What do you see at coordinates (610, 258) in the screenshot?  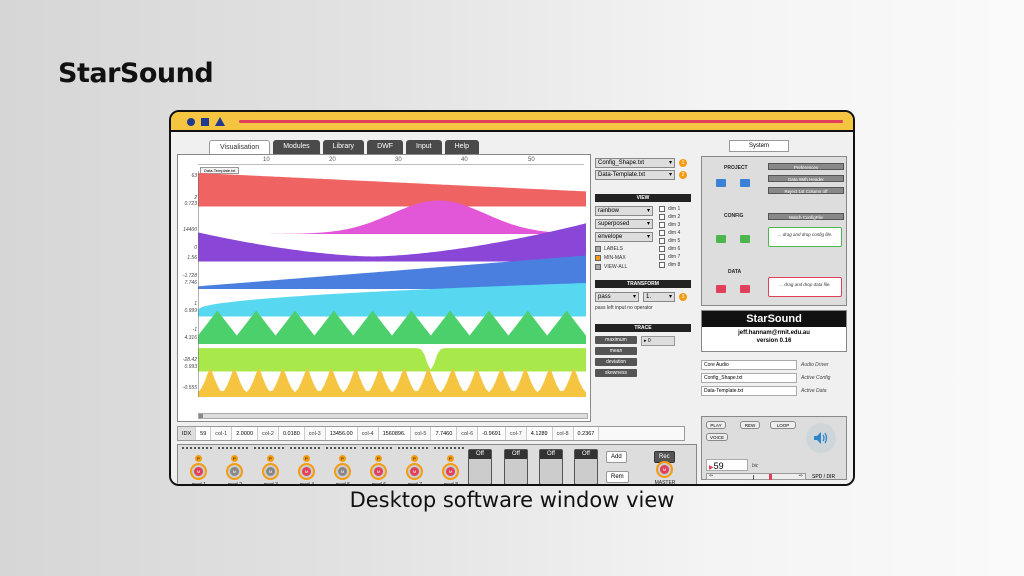 I see `minmax-check: MIN-MAX` at bounding box center [610, 258].